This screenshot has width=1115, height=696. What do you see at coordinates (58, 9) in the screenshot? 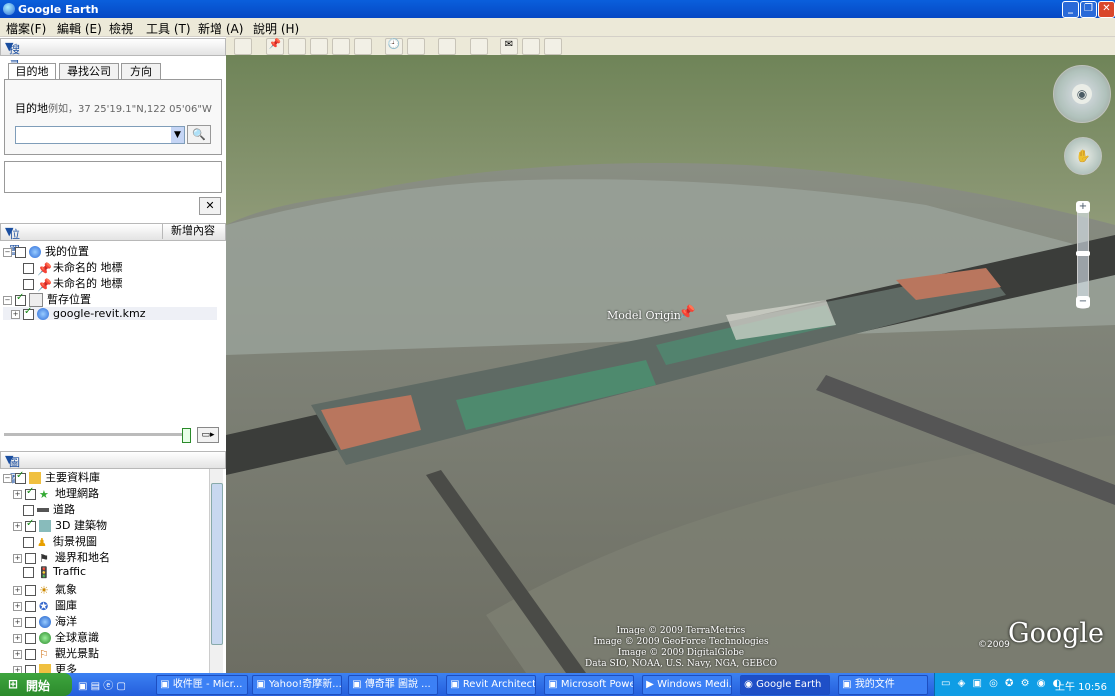
I see `window-title: Google Earth` at bounding box center [58, 9].